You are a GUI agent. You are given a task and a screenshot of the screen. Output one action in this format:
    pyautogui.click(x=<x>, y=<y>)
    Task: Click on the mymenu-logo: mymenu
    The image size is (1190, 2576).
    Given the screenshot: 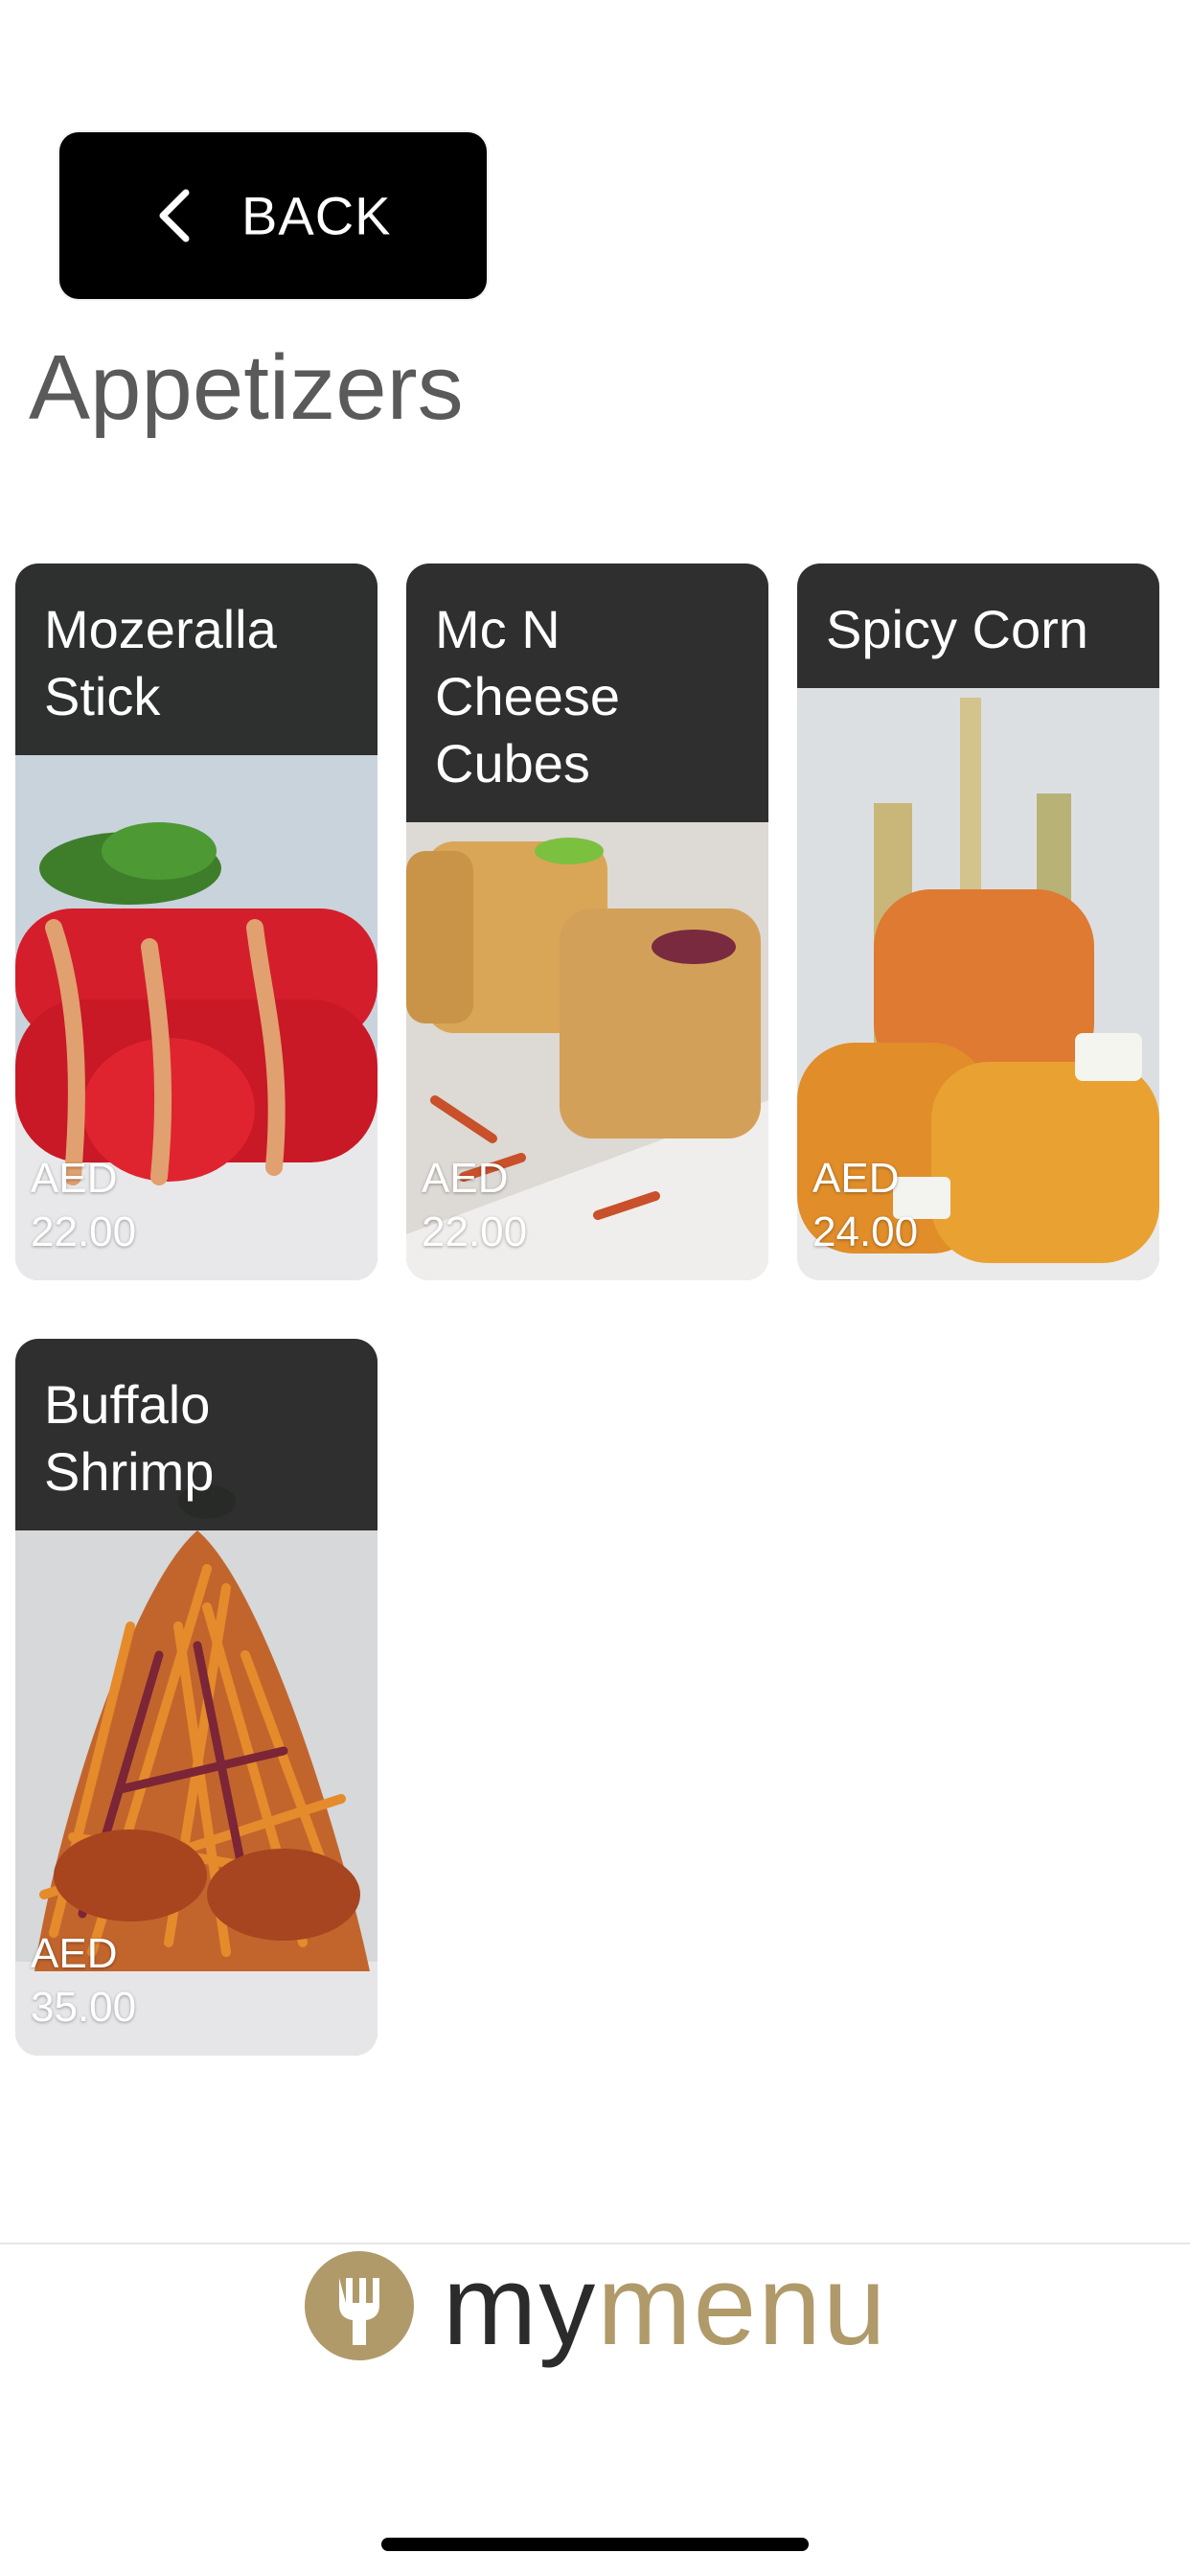 What is the action you would take?
    pyautogui.click(x=595, y=2305)
    